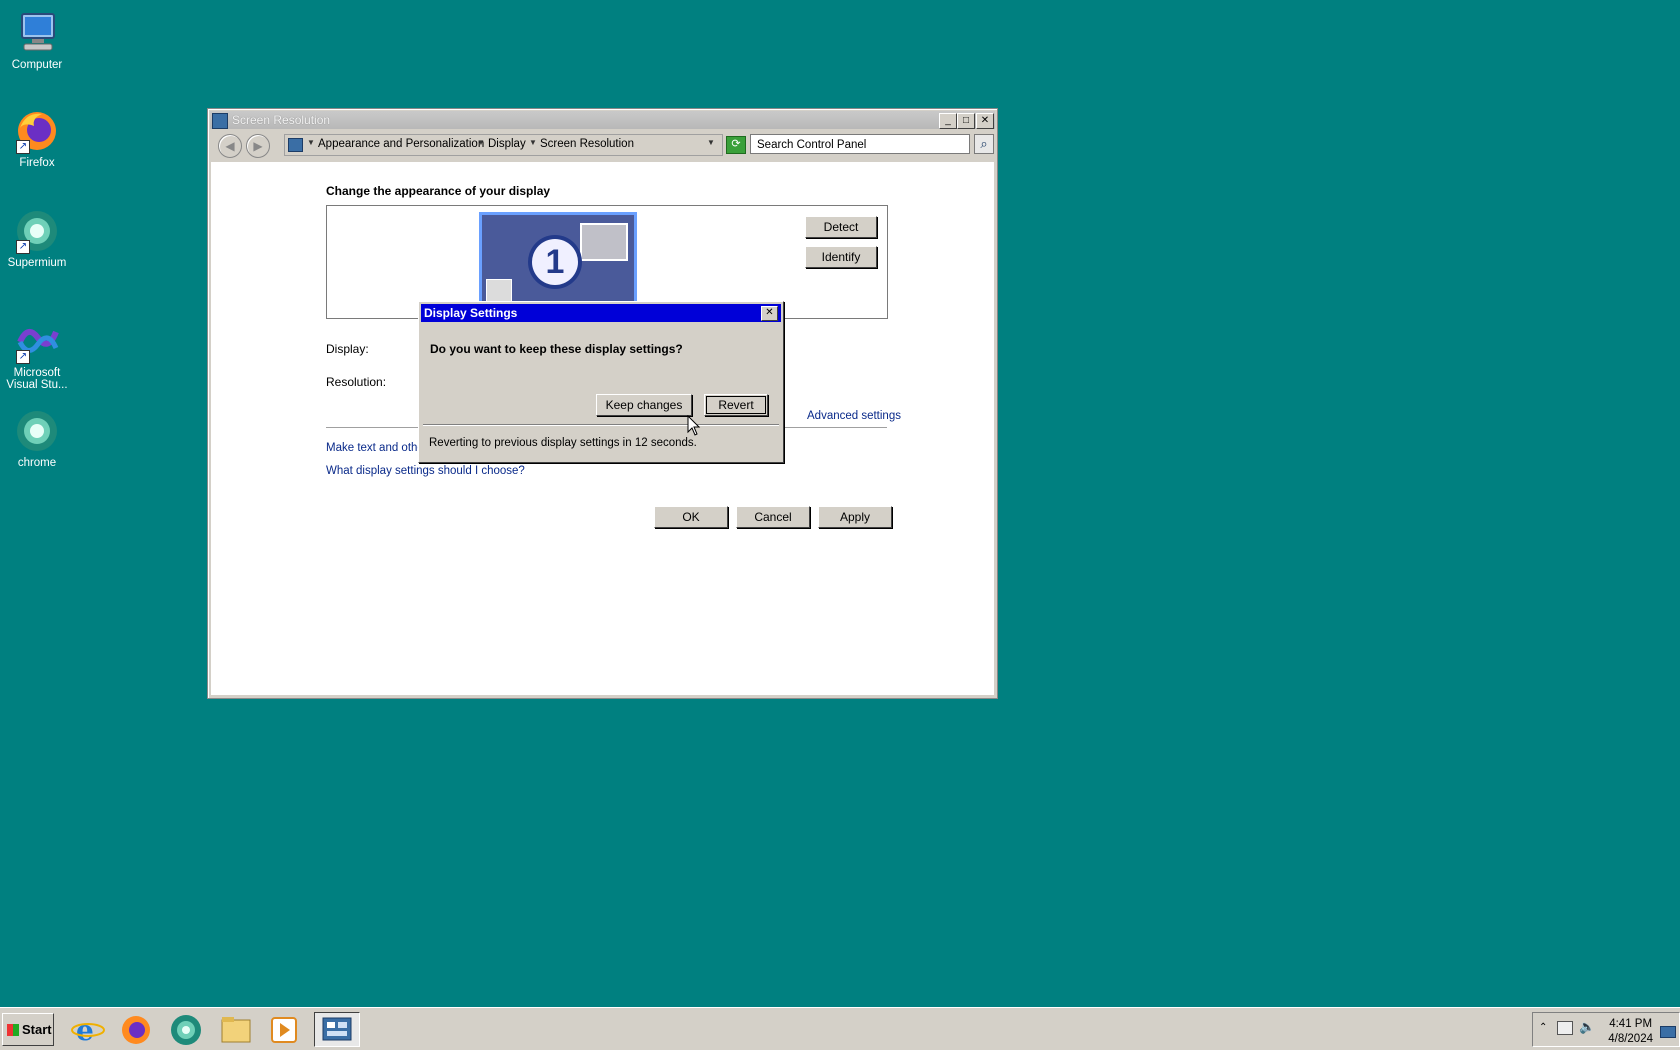  What do you see at coordinates (507, 144) in the screenshot?
I see `breadcrumb-display: Display` at bounding box center [507, 144].